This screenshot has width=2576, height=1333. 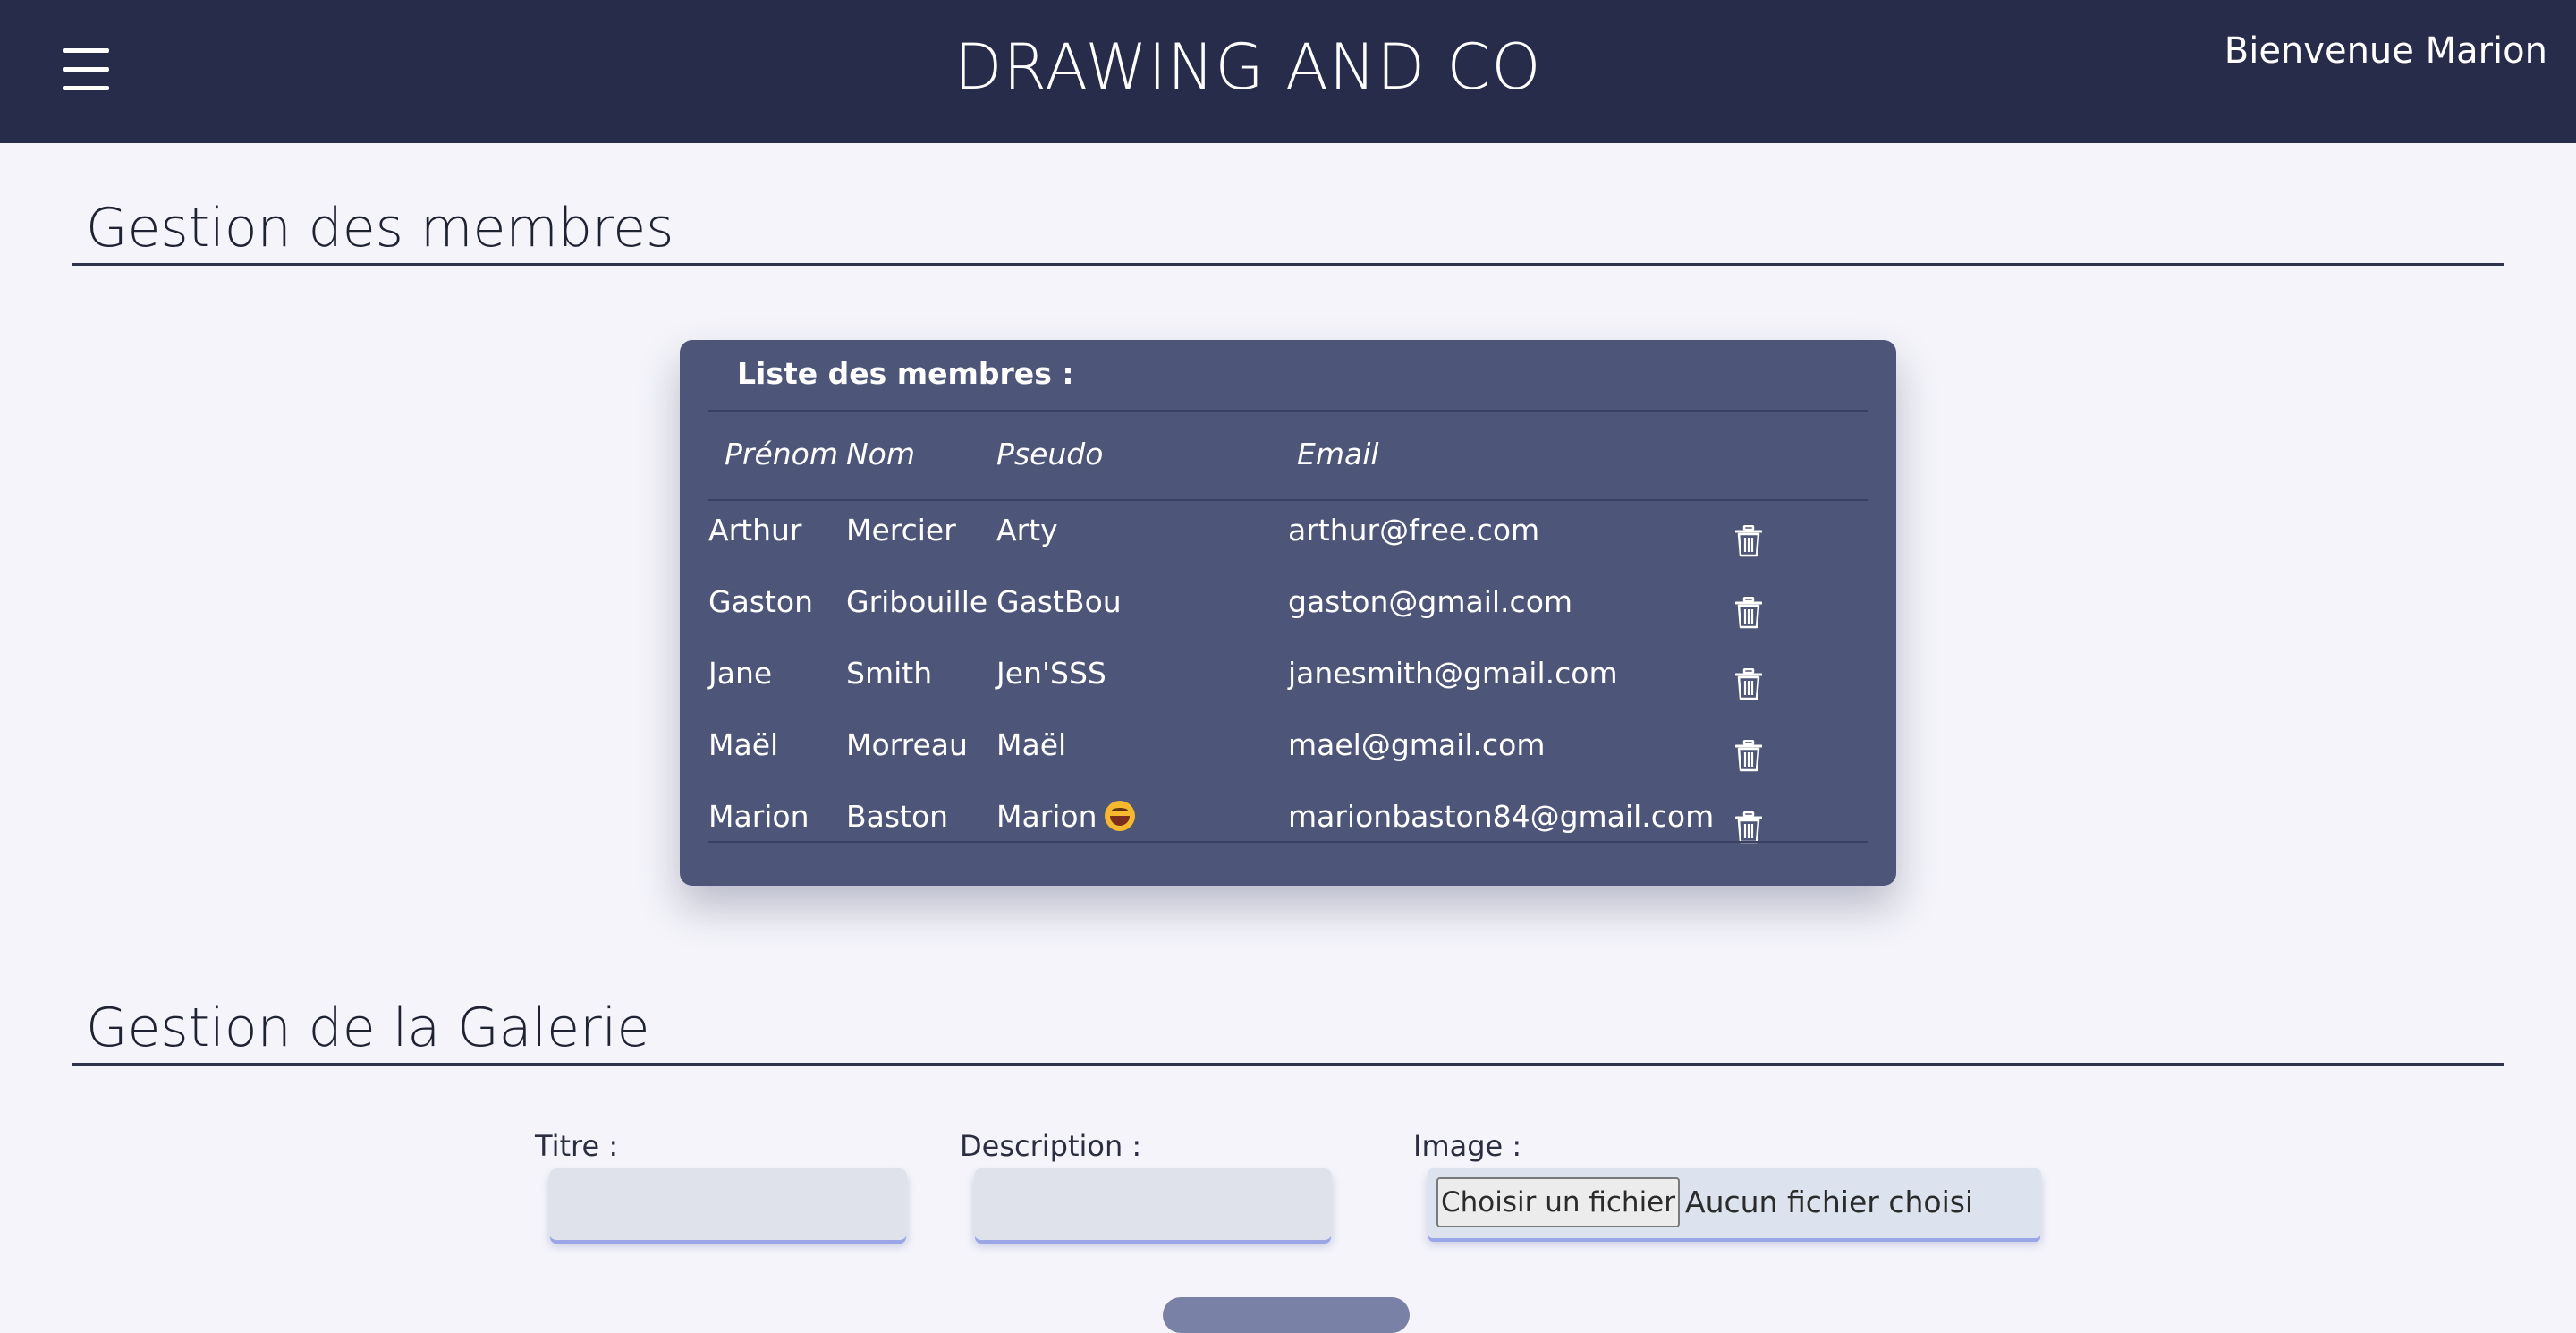 I want to click on cell-prenom: Arthur, so click(x=754, y=530).